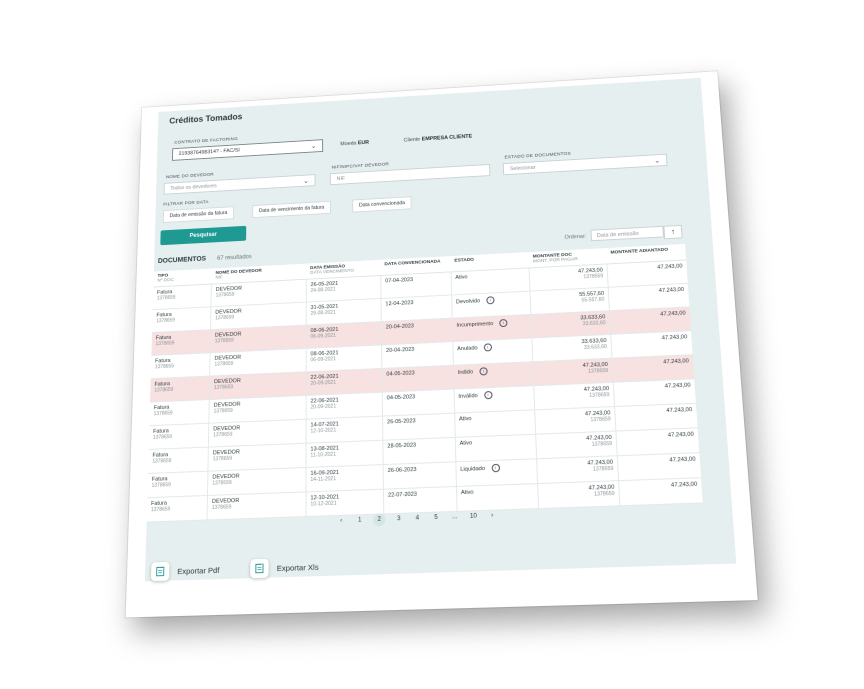 The height and width of the screenshot is (689, 864). Describe the element at coordinates (341, 521) in the screenshot. I see `chevron-left-icon: ‹` at that location.